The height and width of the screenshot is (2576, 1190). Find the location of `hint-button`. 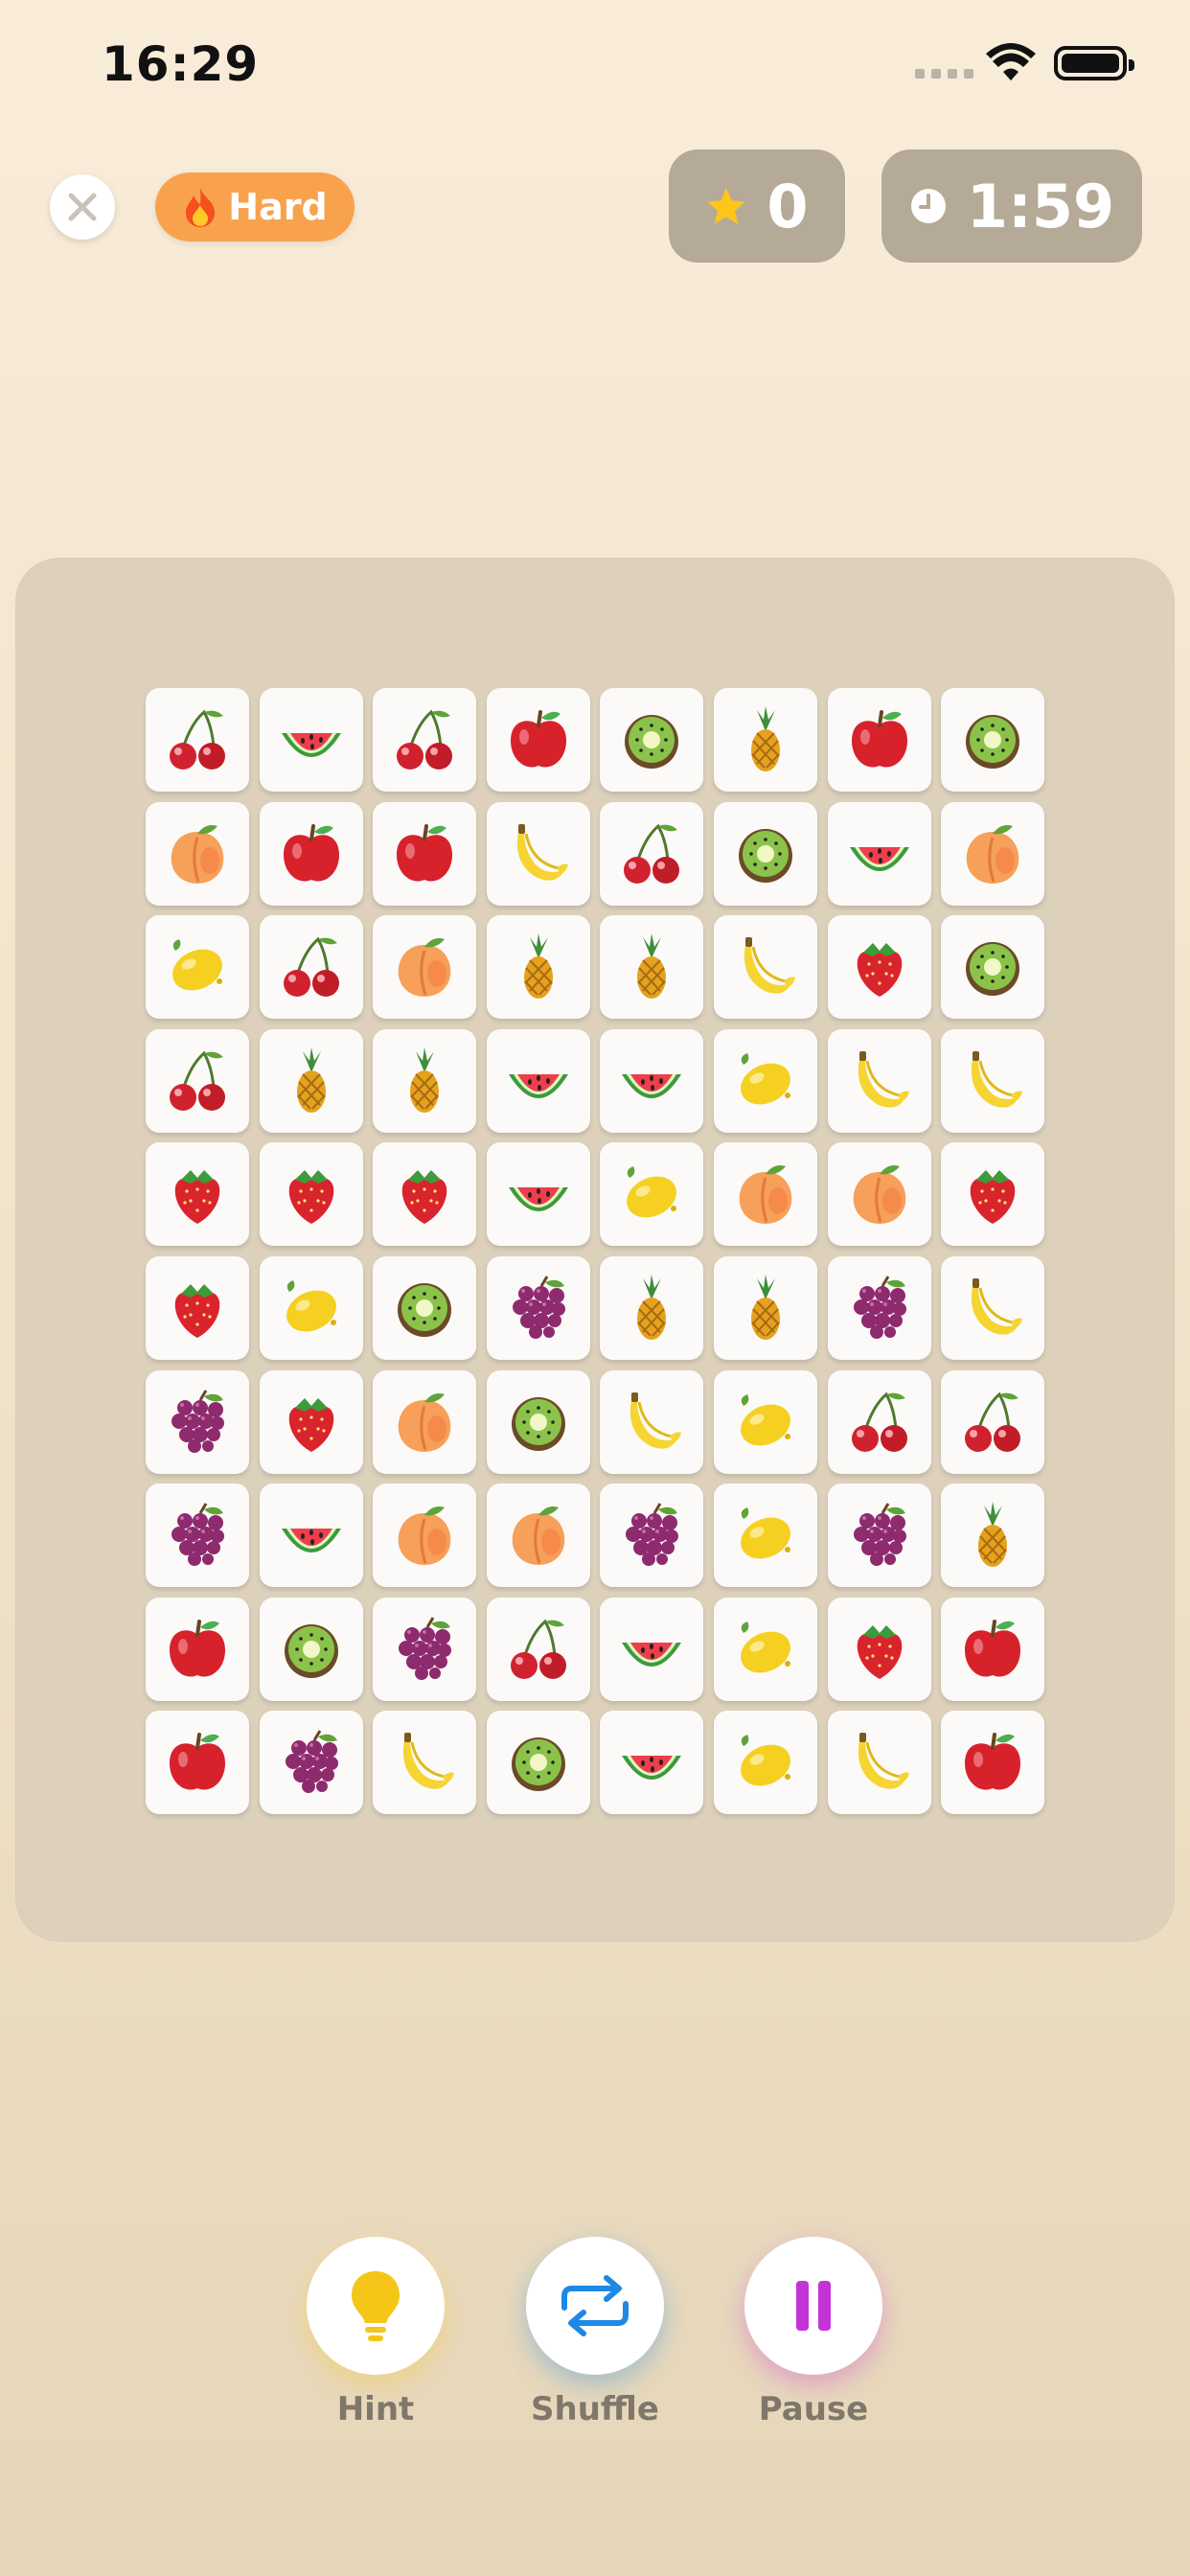

hint-button is located at coordinates (376, 2306).